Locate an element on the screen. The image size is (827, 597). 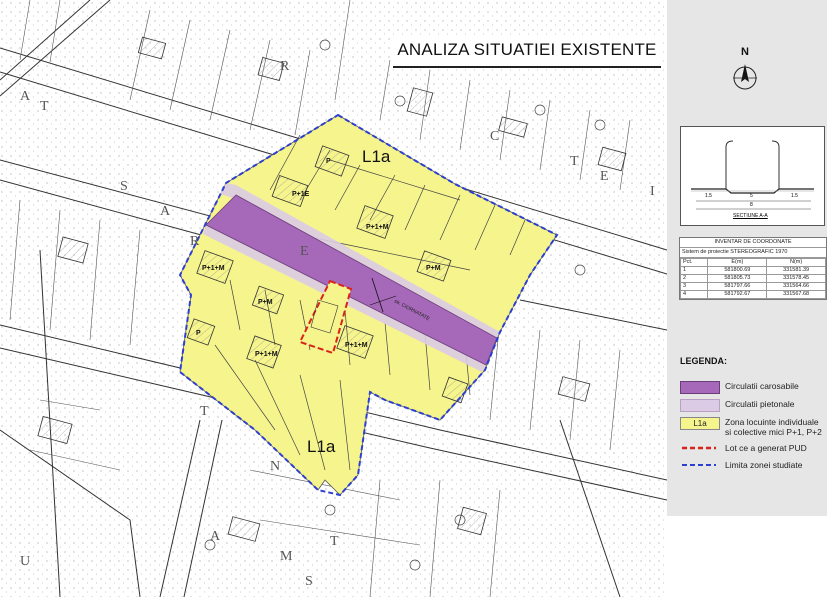
inventory-title: INVENTAR DE COORDONATE is located at coordinates (753, 243).